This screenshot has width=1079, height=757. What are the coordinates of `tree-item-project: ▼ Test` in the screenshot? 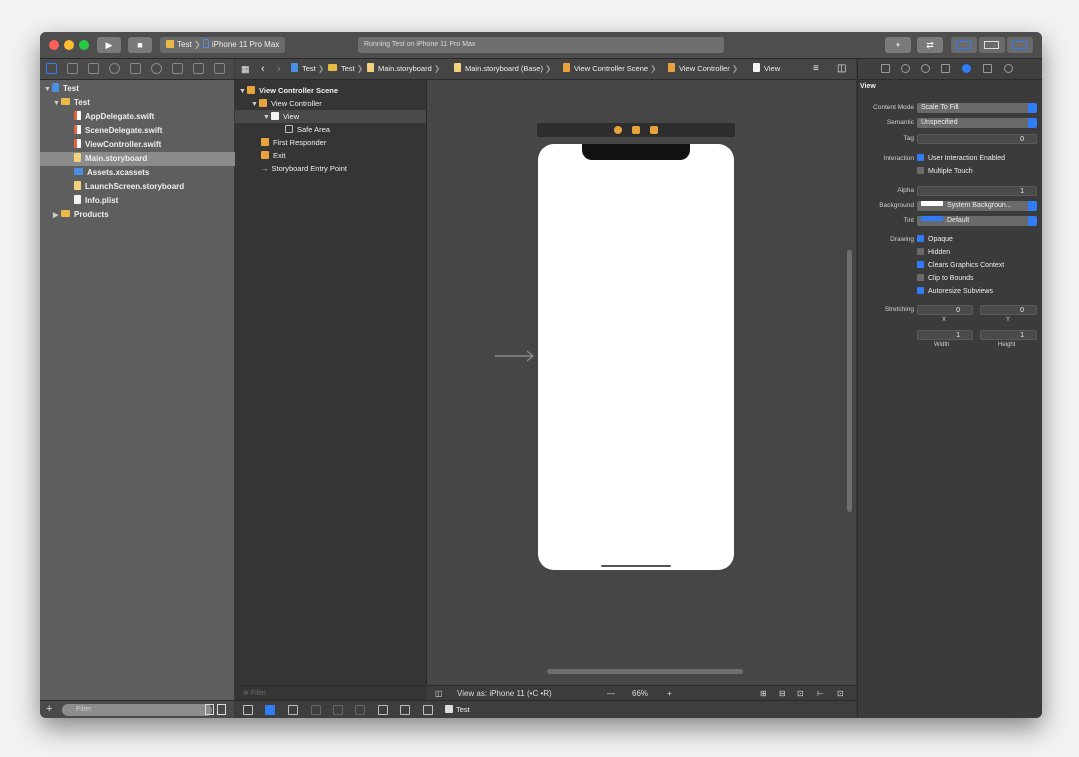 It's located at (139, 89).